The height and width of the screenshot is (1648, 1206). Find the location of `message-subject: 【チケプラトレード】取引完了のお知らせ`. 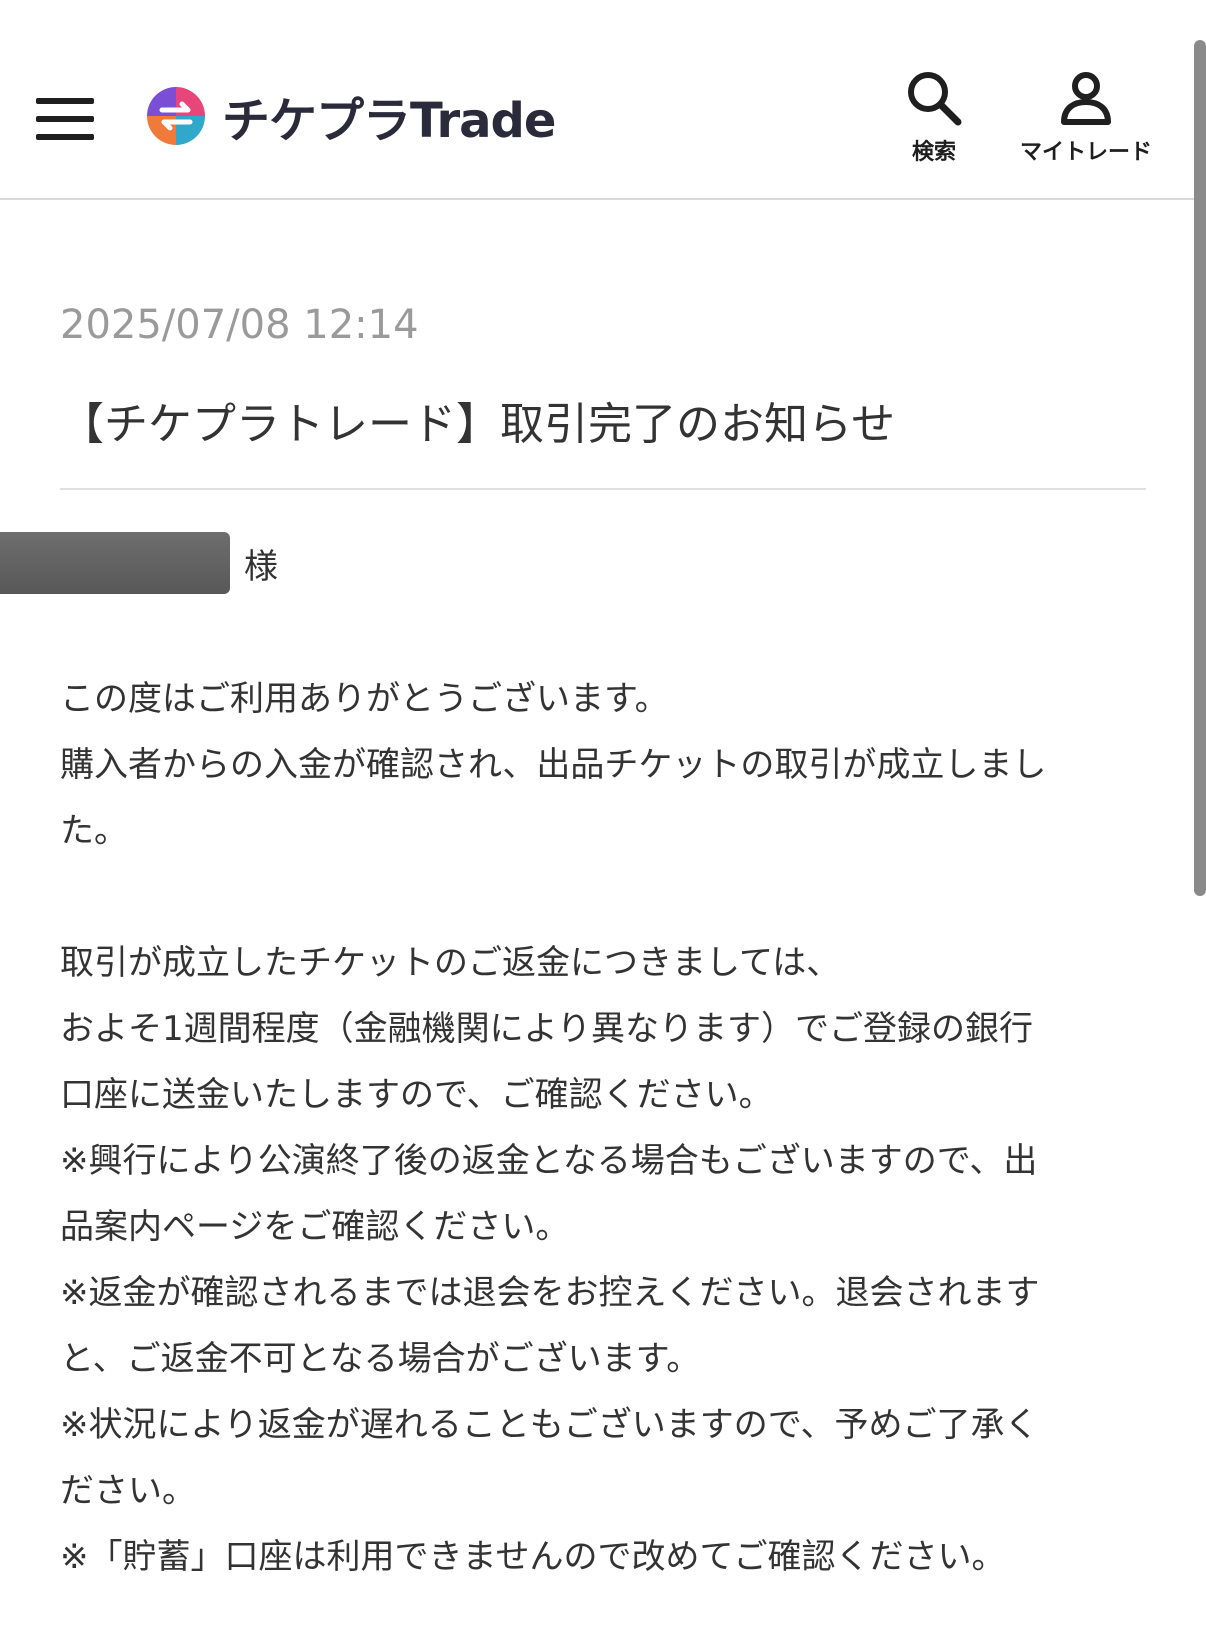

message-subject: 【チケプラトレード】取引完了のお知らせ is located at coordinates (478, 424).